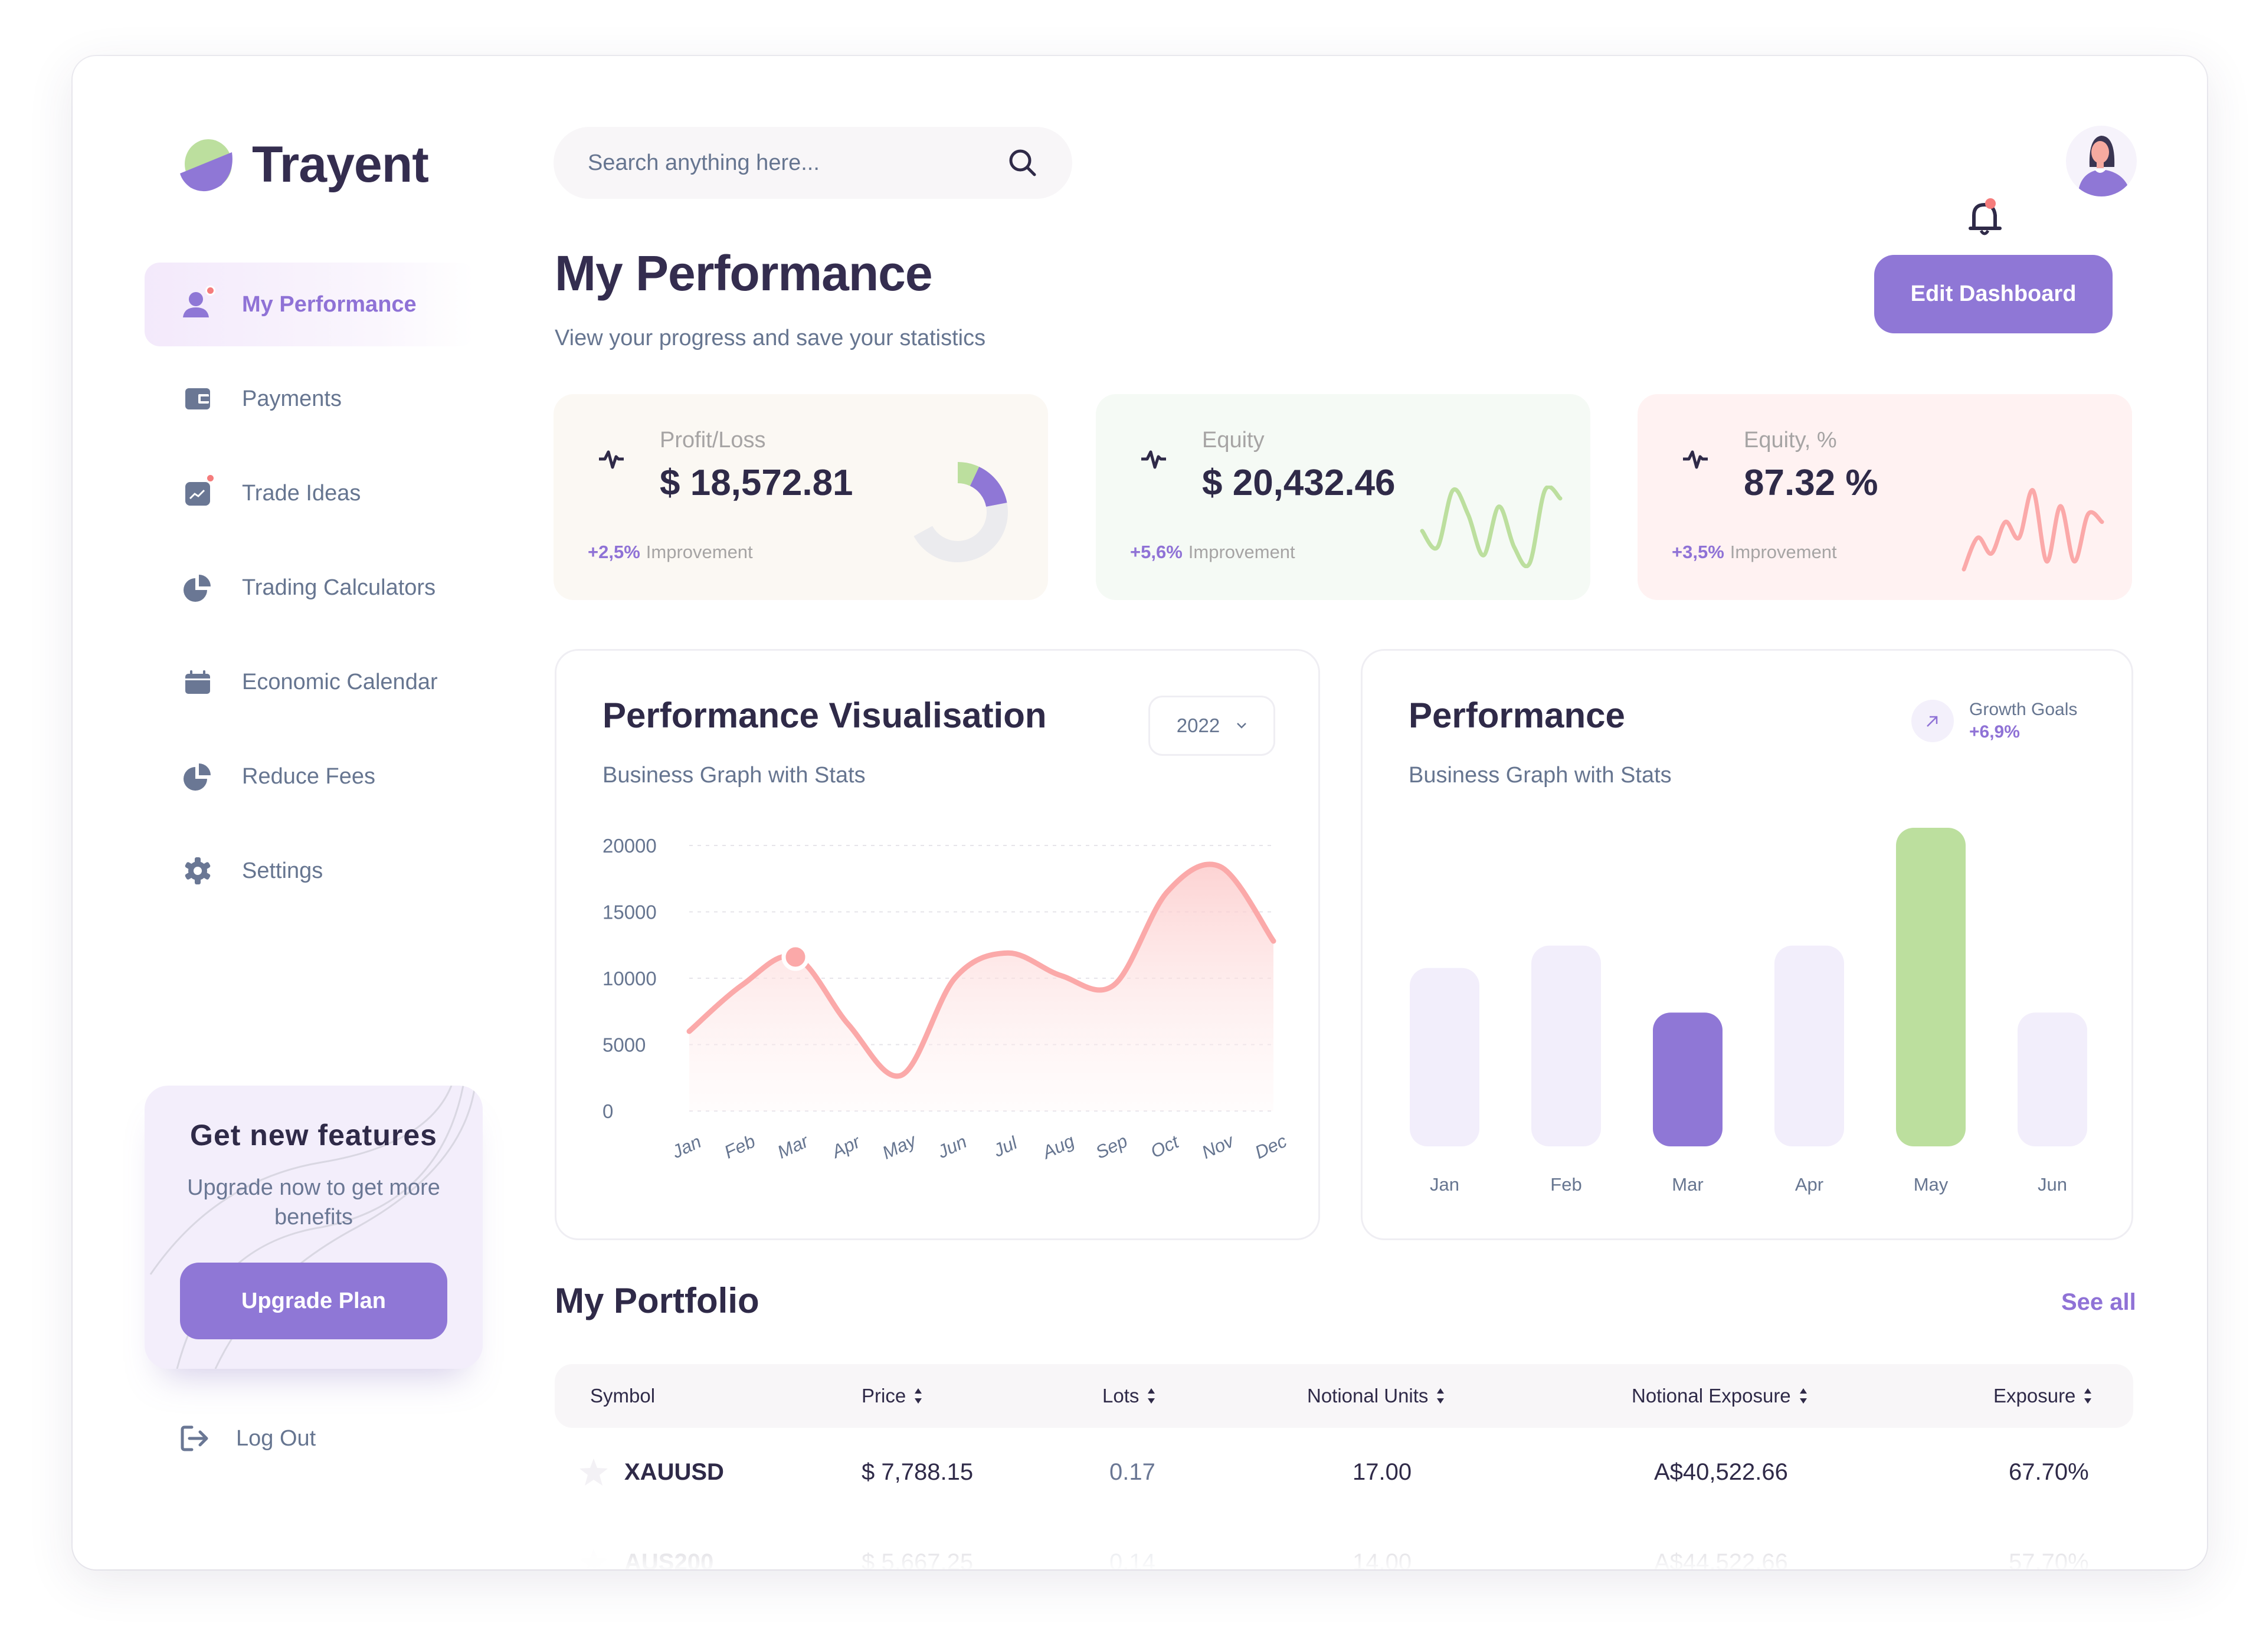 This screenshot has width=2266, height=1652. I want to click on page-title: My Performance, so click(744, 273).